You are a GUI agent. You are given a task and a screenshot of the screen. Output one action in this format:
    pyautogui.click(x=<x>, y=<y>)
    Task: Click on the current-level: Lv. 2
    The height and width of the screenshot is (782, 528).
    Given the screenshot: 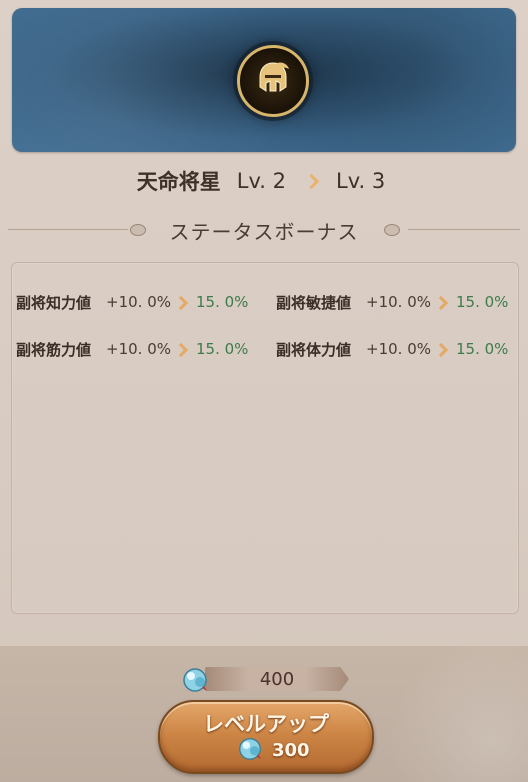 What is the action you would take?
    pyautogui.click(x=261, y=181)
    